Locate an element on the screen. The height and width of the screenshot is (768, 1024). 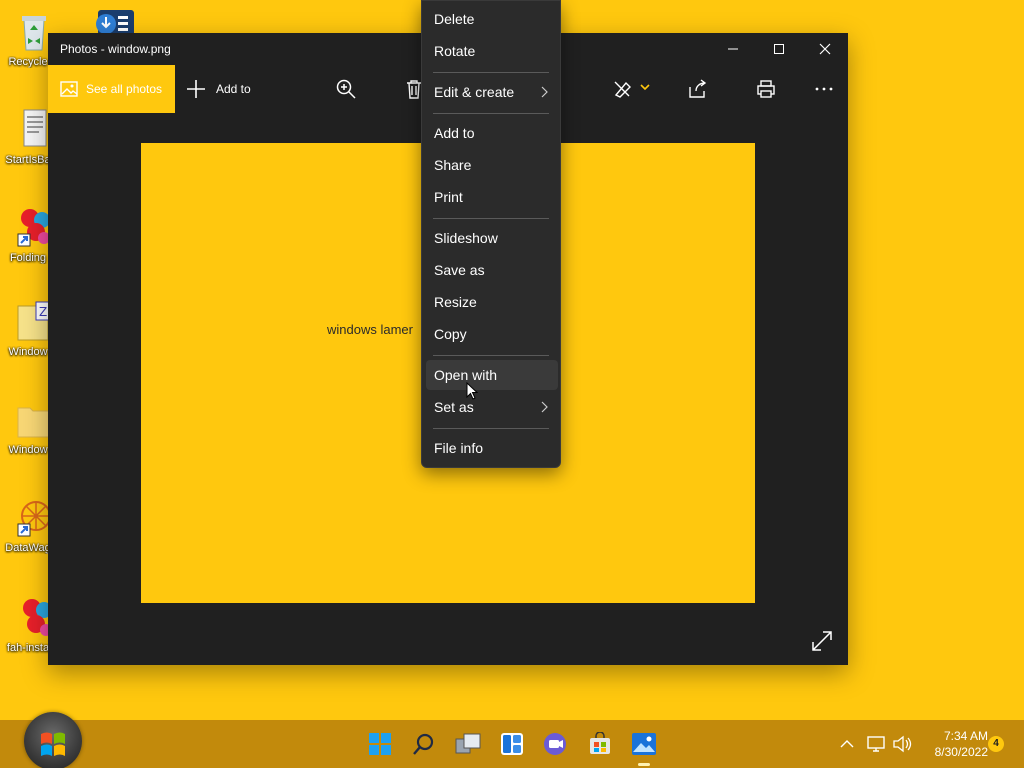
photos-icon is located at coordinates (644, 744).